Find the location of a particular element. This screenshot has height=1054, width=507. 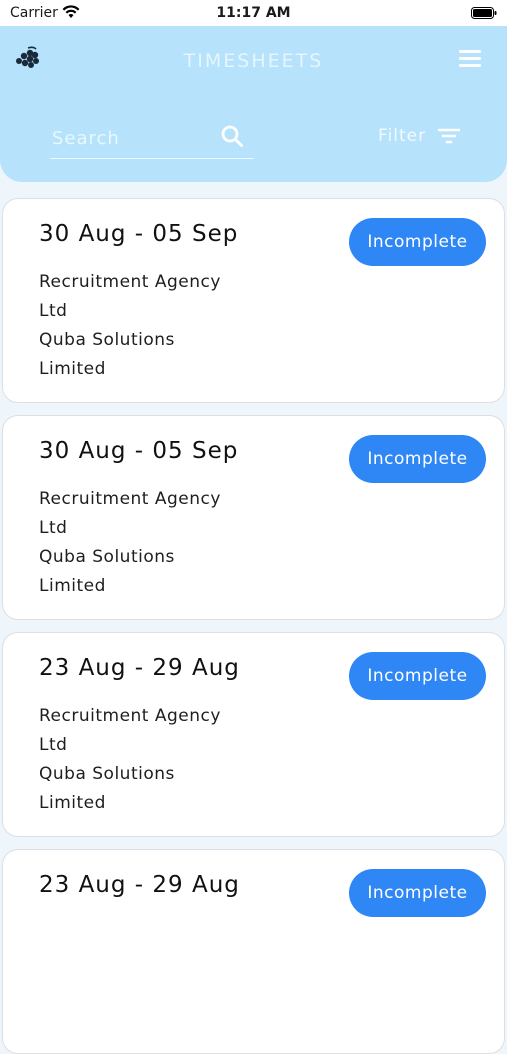

status-time: 11:17 AM is located at coordinates (253, 13).